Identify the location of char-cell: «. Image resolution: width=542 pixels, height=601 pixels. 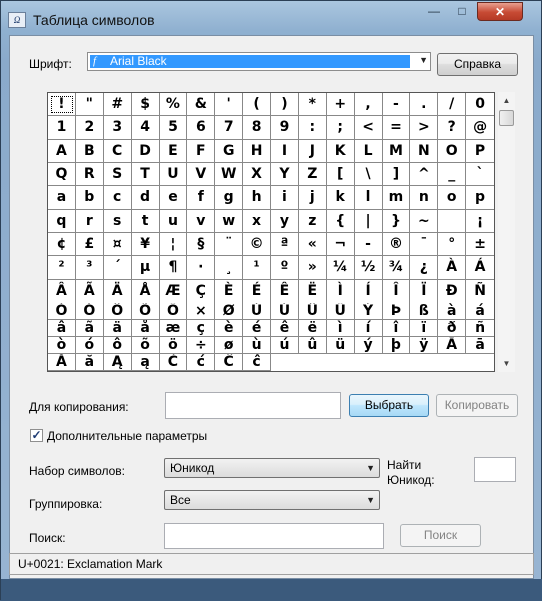
(312, 245).